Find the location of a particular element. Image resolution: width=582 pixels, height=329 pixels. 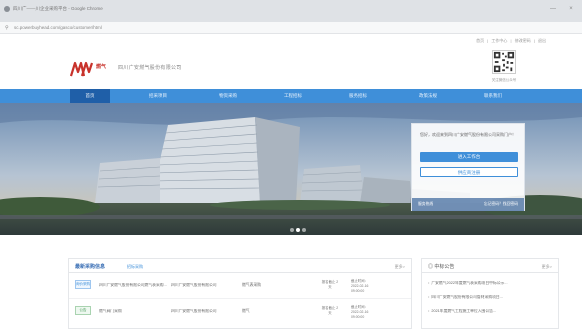

procurement-more-link: 更多> is located at coordinates (400, 267).